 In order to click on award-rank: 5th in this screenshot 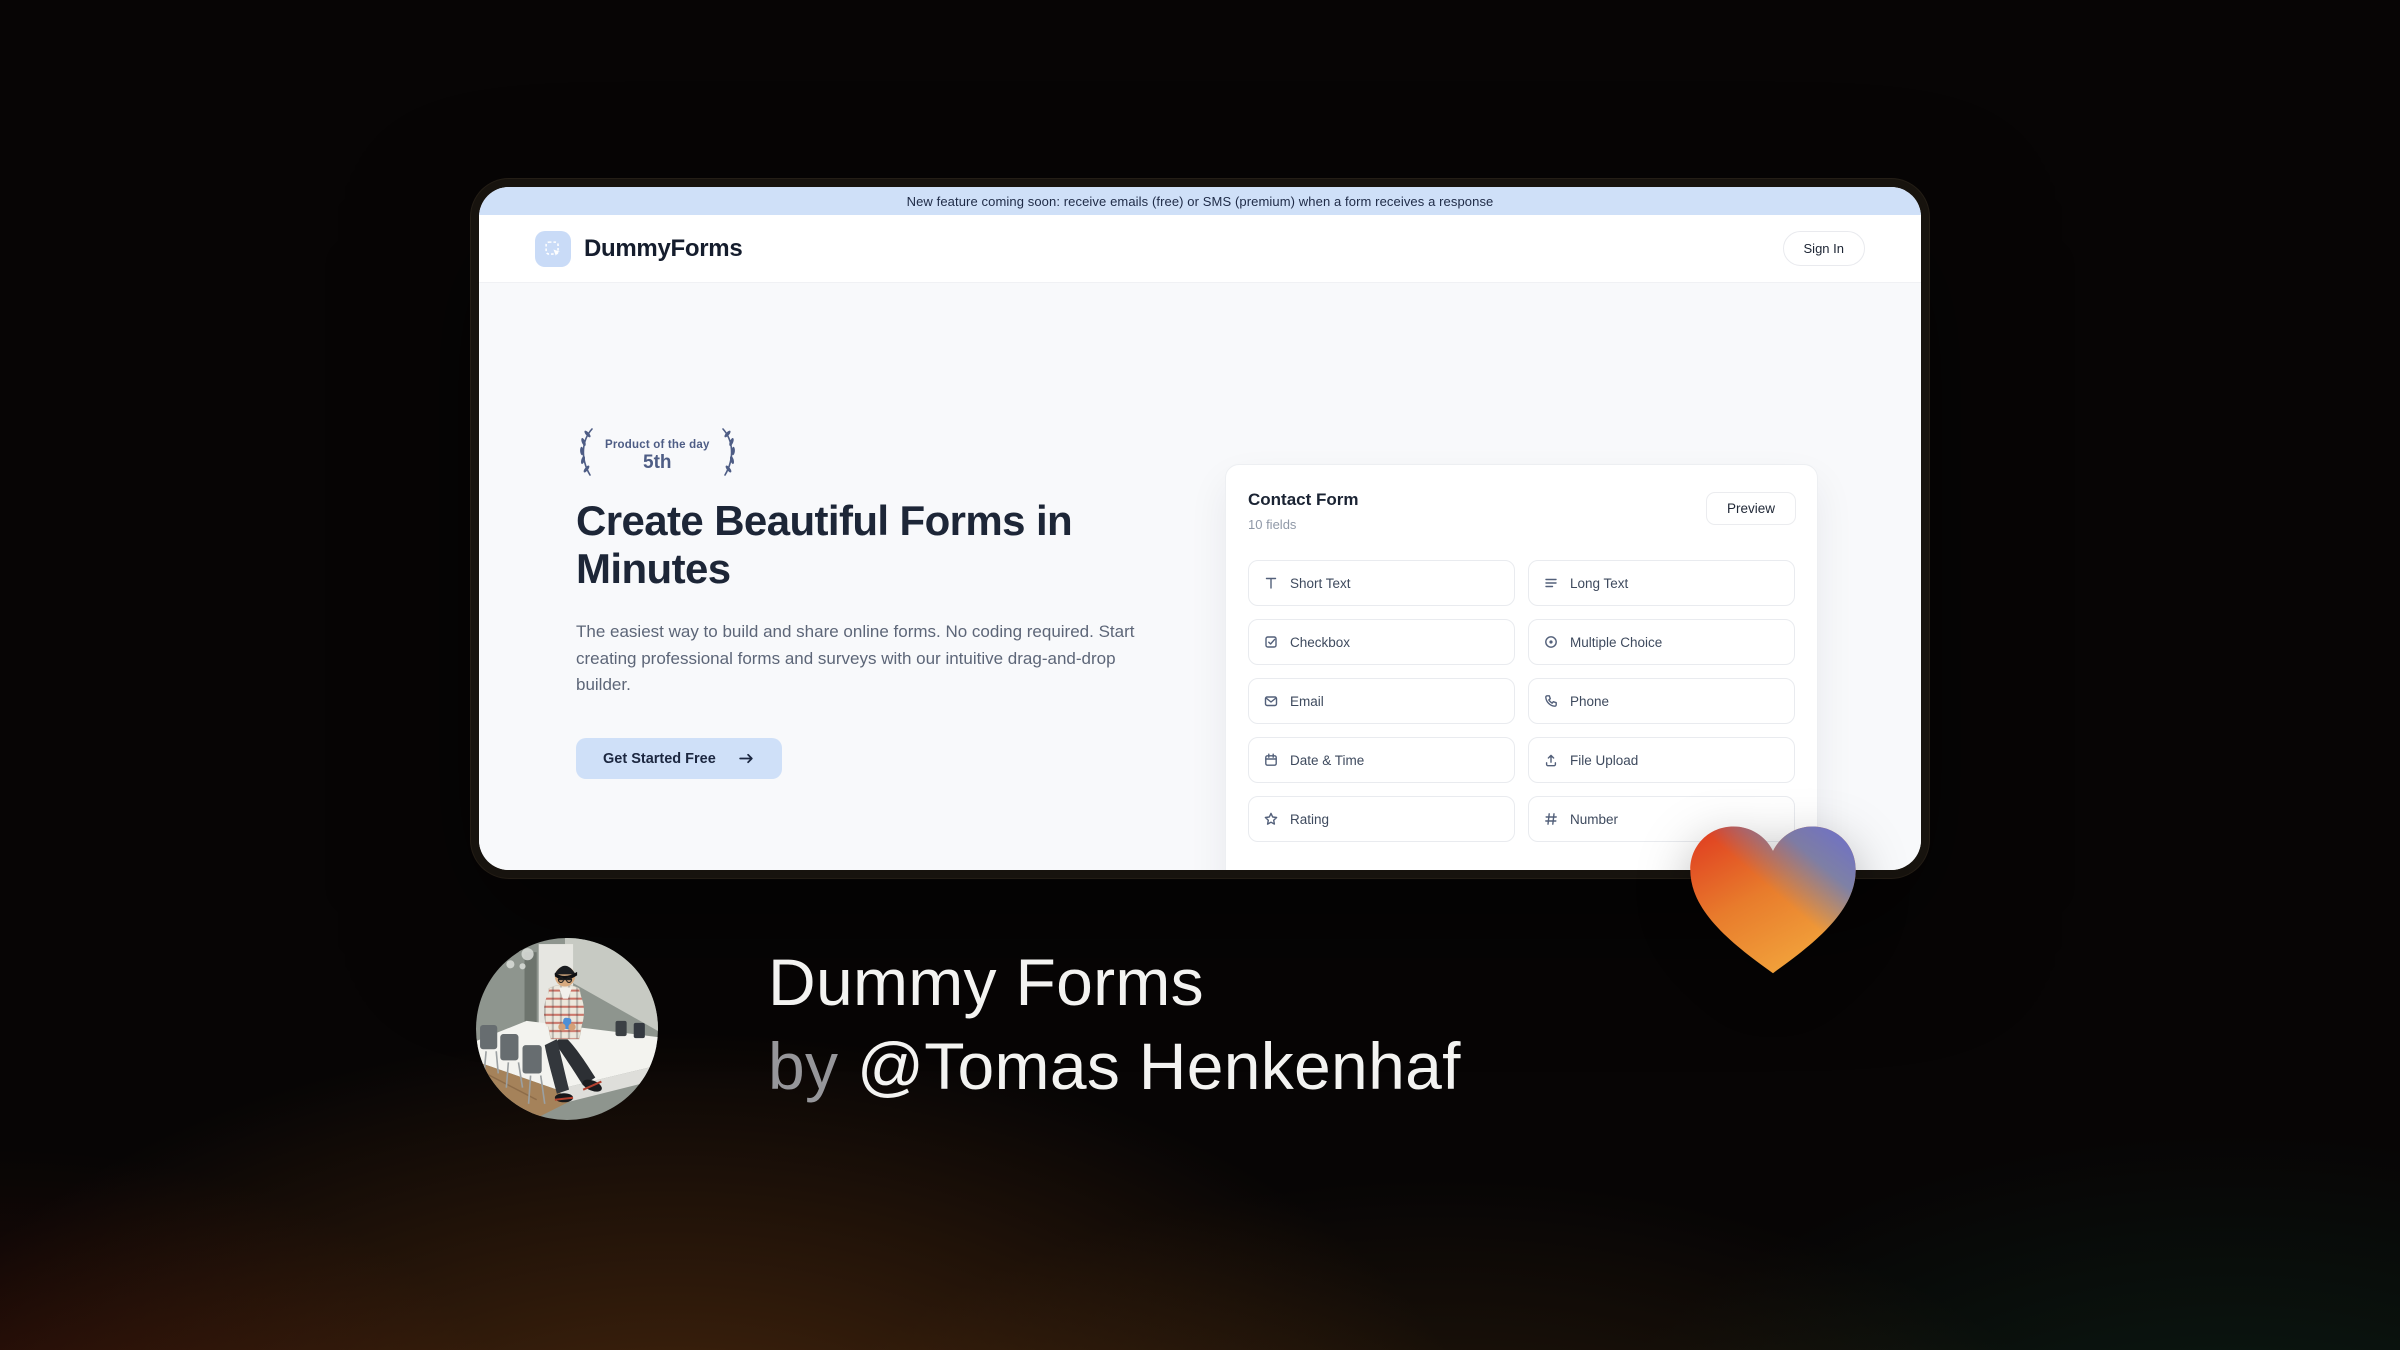, I will do `click(657, 462)`.